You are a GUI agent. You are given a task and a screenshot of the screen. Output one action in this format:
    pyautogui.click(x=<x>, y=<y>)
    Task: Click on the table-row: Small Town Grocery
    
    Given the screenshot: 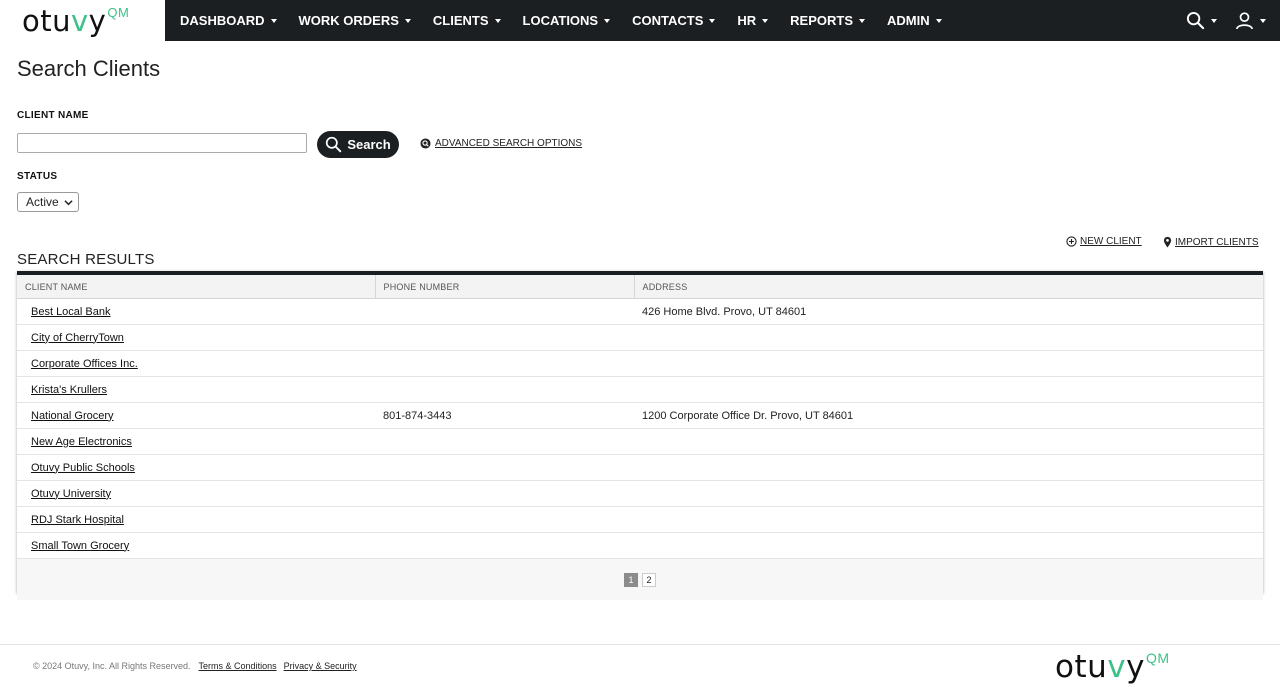 What is the action you would take?
    pyautogui.click(x=640, y=545)
    